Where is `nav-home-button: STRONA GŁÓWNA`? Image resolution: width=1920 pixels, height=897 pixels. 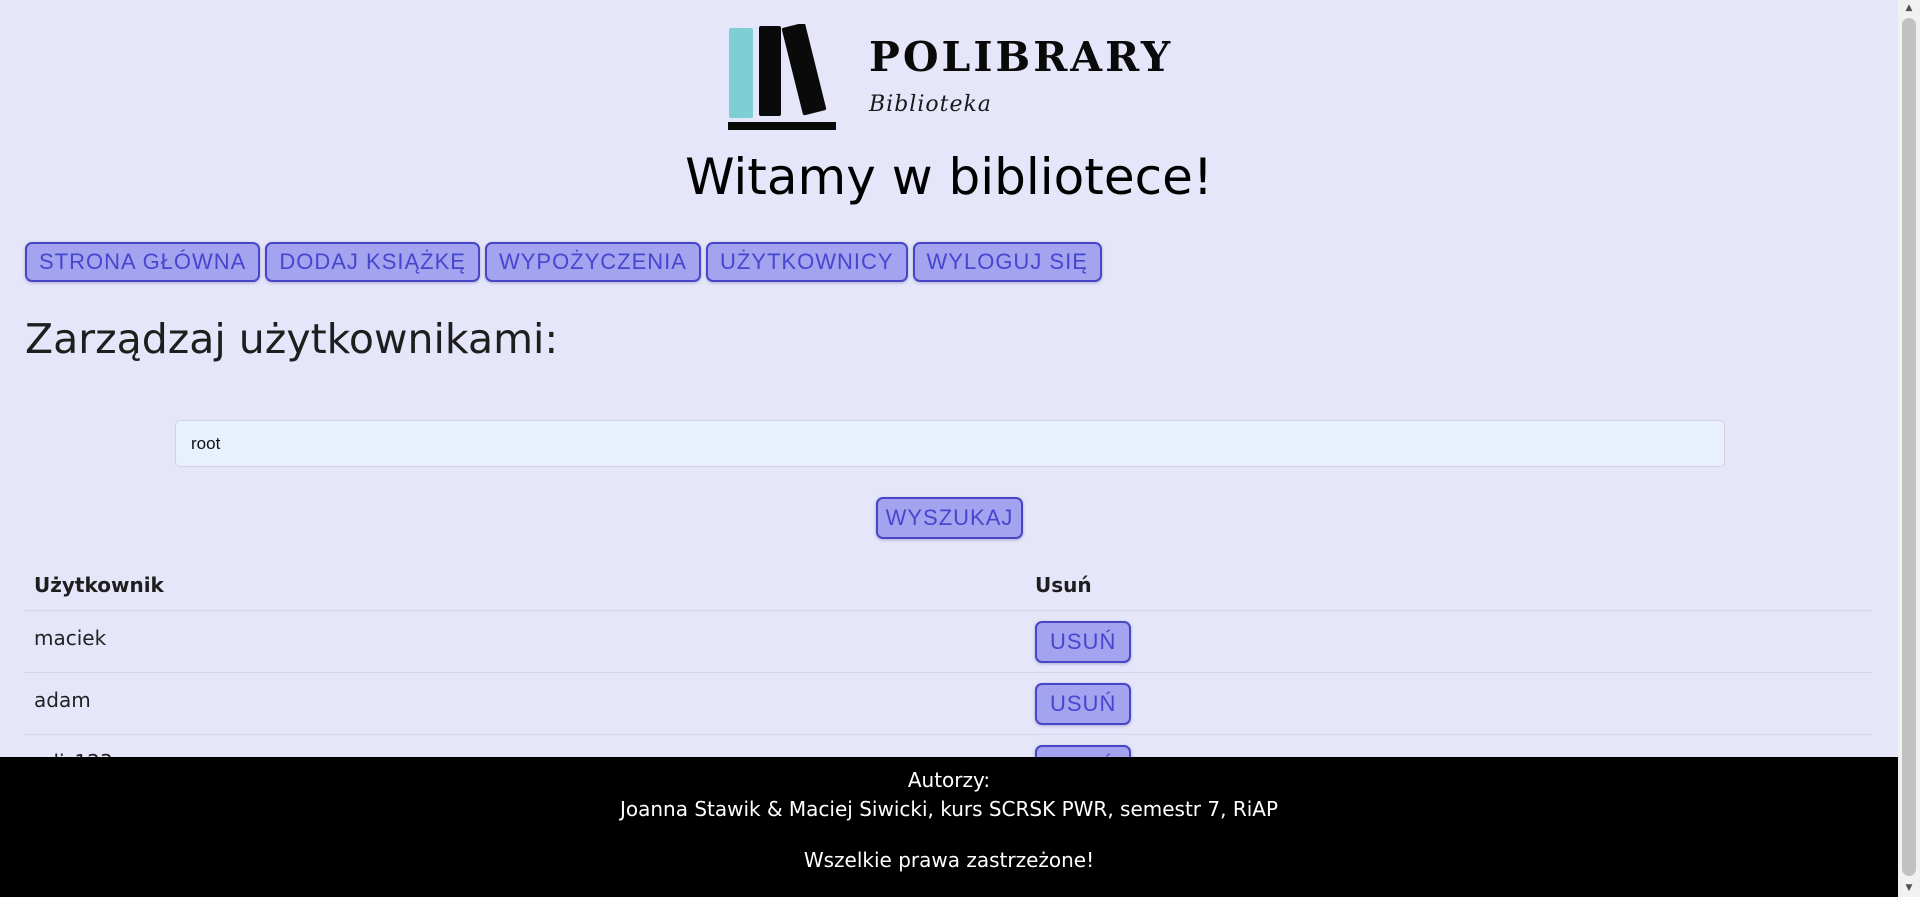
nav-home-button: STRONA GŁÓWNA is located at coordinates (143, 262).